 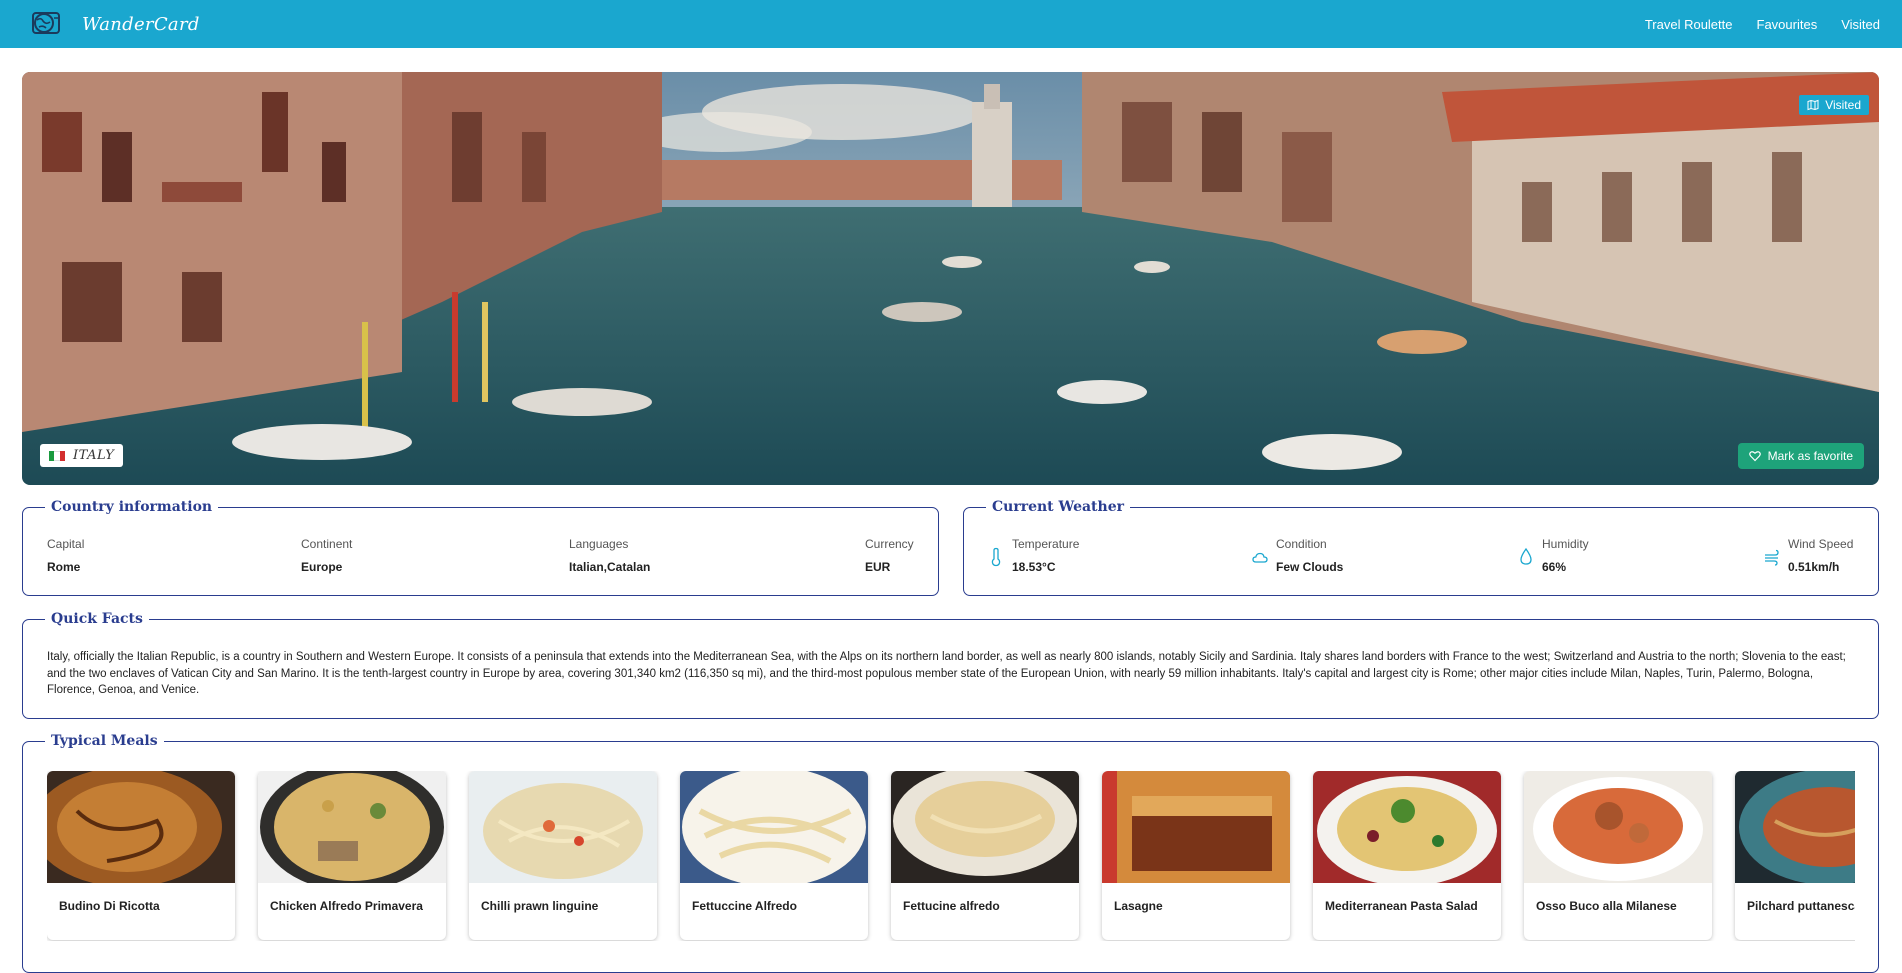 What do you see at coordinates (951, 906) in the screenshot?
I see `meal-name: Fettucine alfredo` at bounding box center [951, 906].